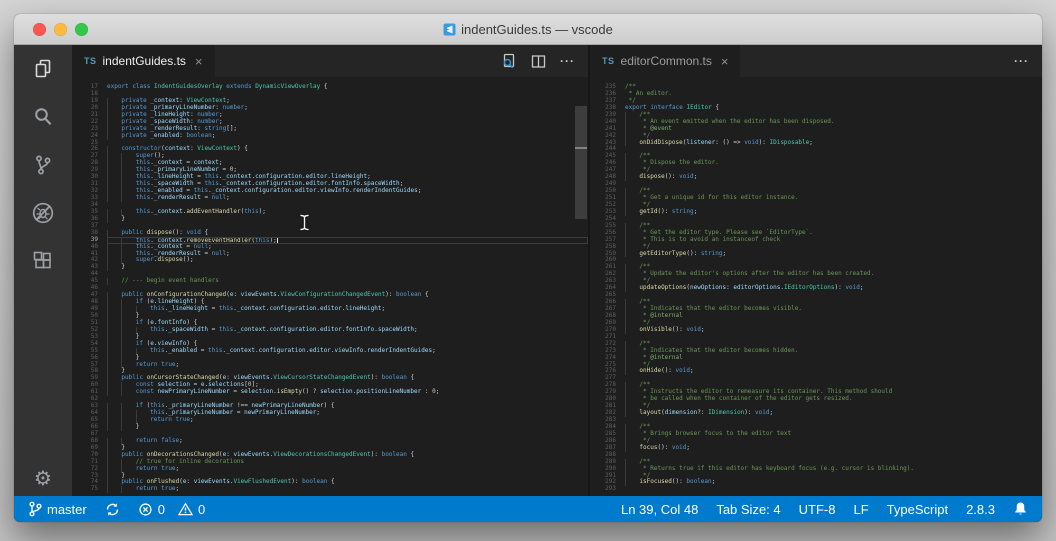  Describe the element at coordinates (94, 218) in the screenshot. I see `line-number: 36` at that location.